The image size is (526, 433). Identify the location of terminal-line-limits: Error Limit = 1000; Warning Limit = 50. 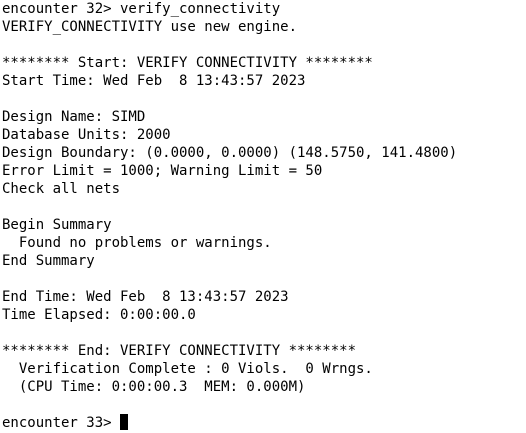
(162, 171).